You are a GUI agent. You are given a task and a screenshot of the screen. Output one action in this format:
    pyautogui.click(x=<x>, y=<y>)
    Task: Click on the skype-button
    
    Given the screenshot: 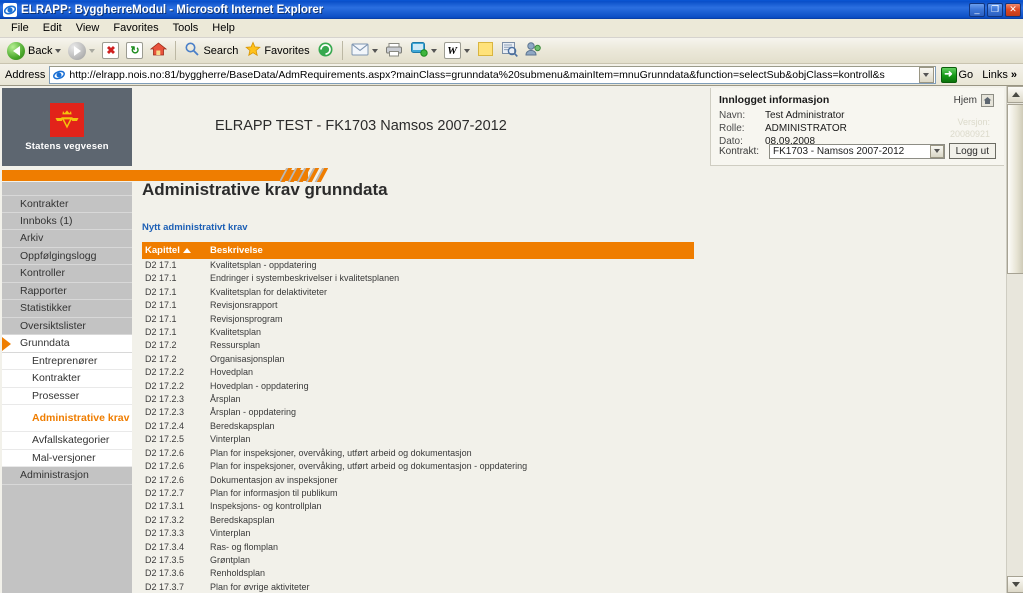 What is the action you would take?
    pyautogui.click(x=423, y=50)
    